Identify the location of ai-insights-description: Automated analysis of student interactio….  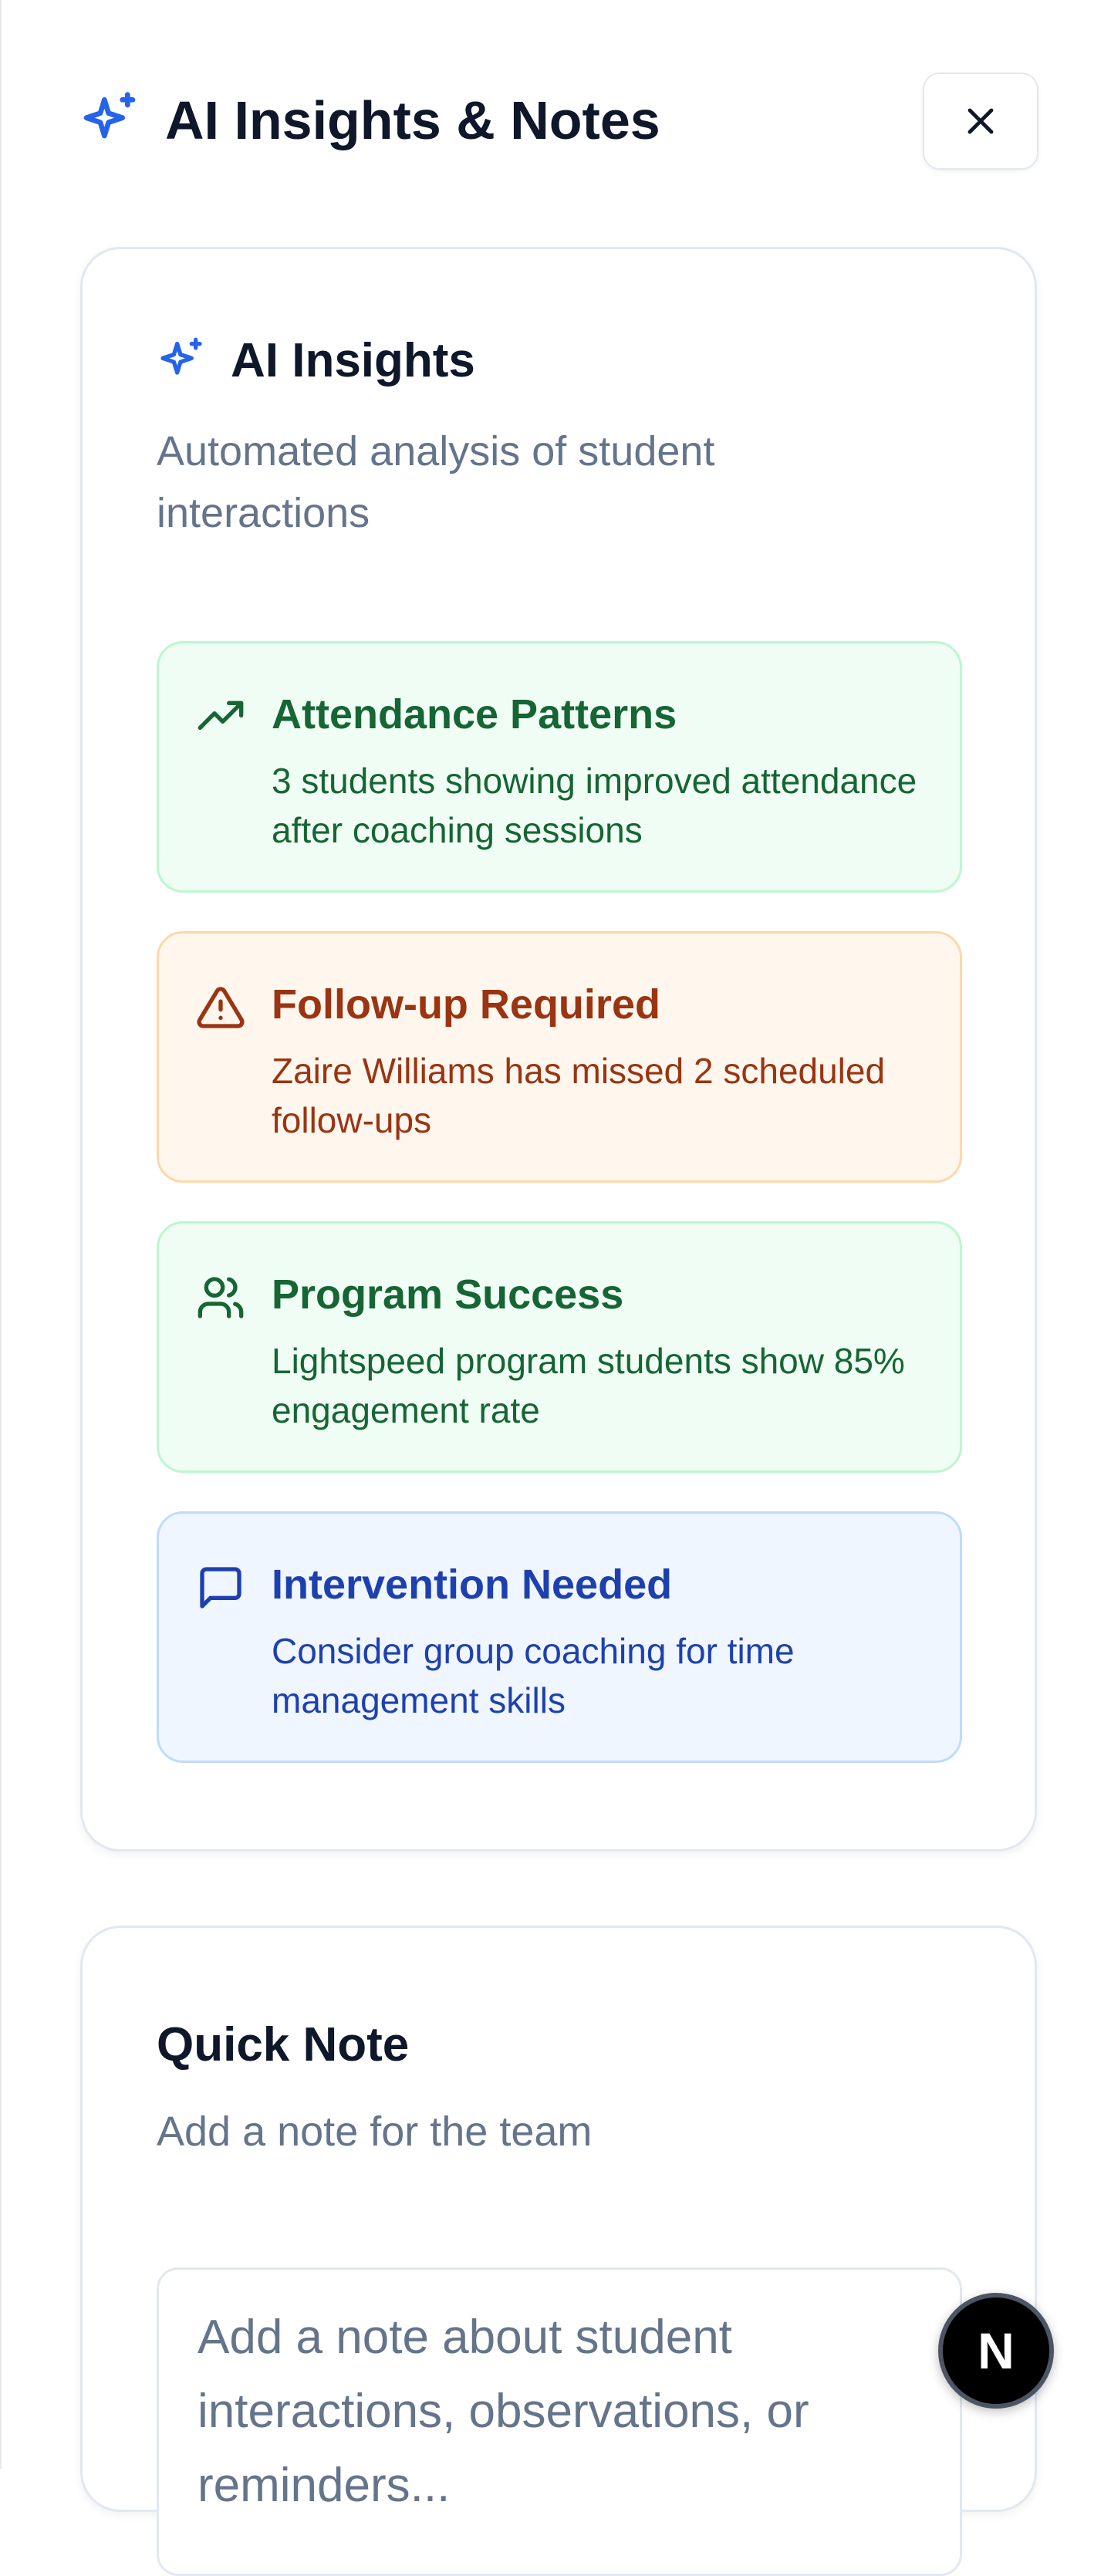
(436, 482).